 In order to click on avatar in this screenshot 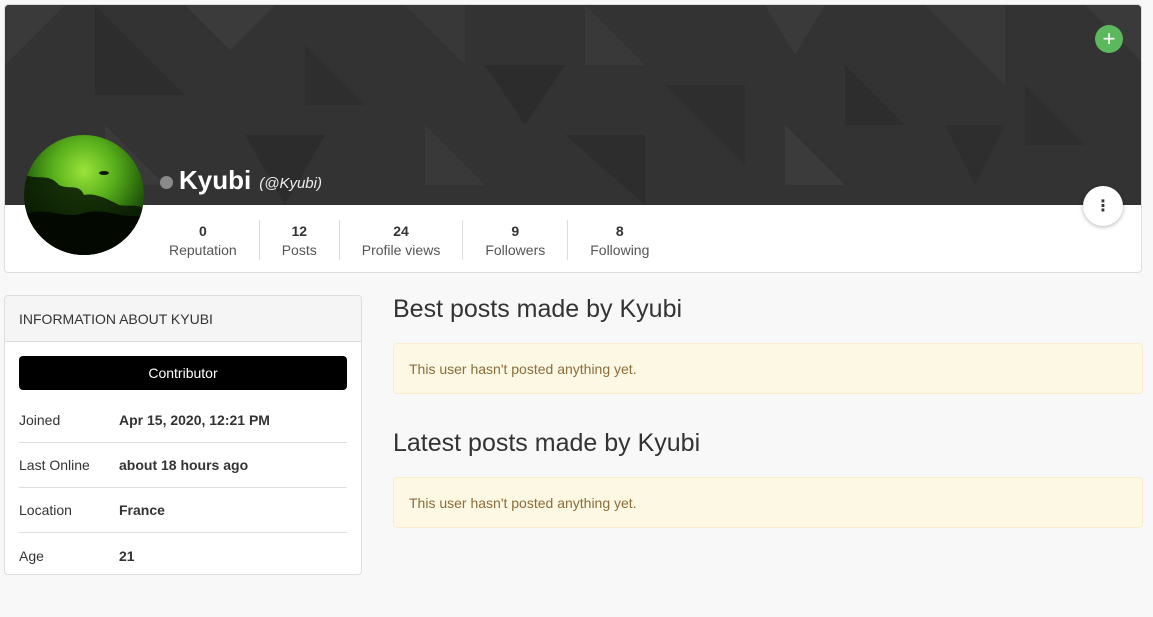, I will do `click(84, 195)`.